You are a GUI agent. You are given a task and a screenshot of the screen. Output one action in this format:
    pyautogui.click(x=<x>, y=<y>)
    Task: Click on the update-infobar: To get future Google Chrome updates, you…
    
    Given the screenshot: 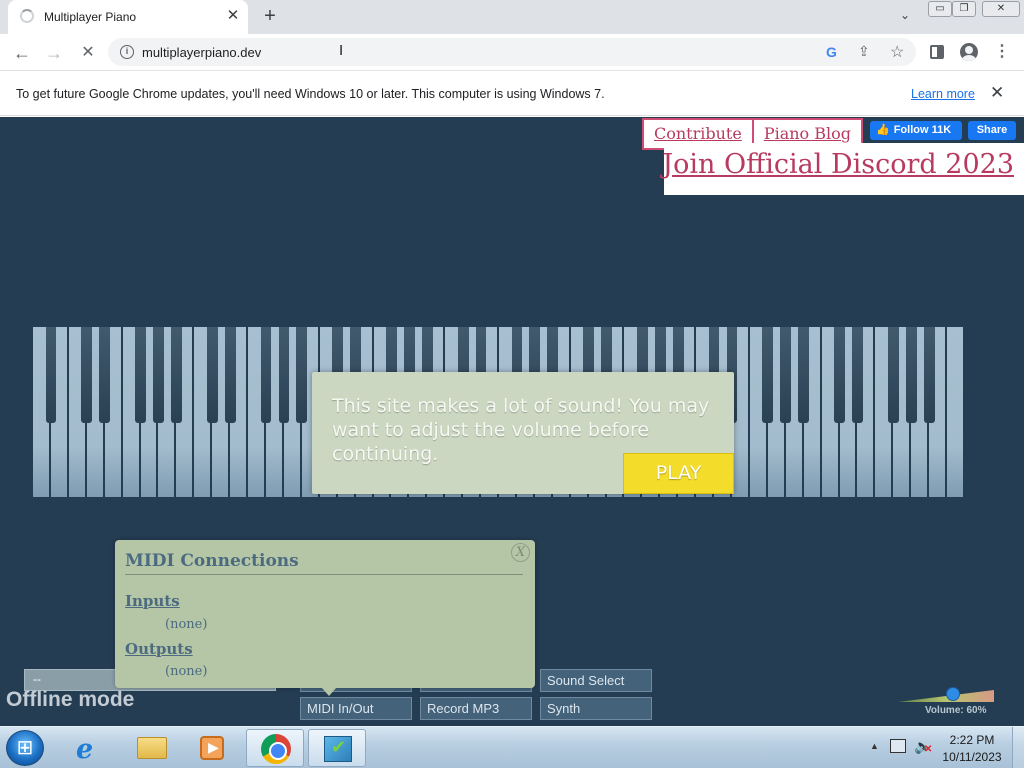 What is the action you would take?
    pyautogui.click(x=512, y=94)
    